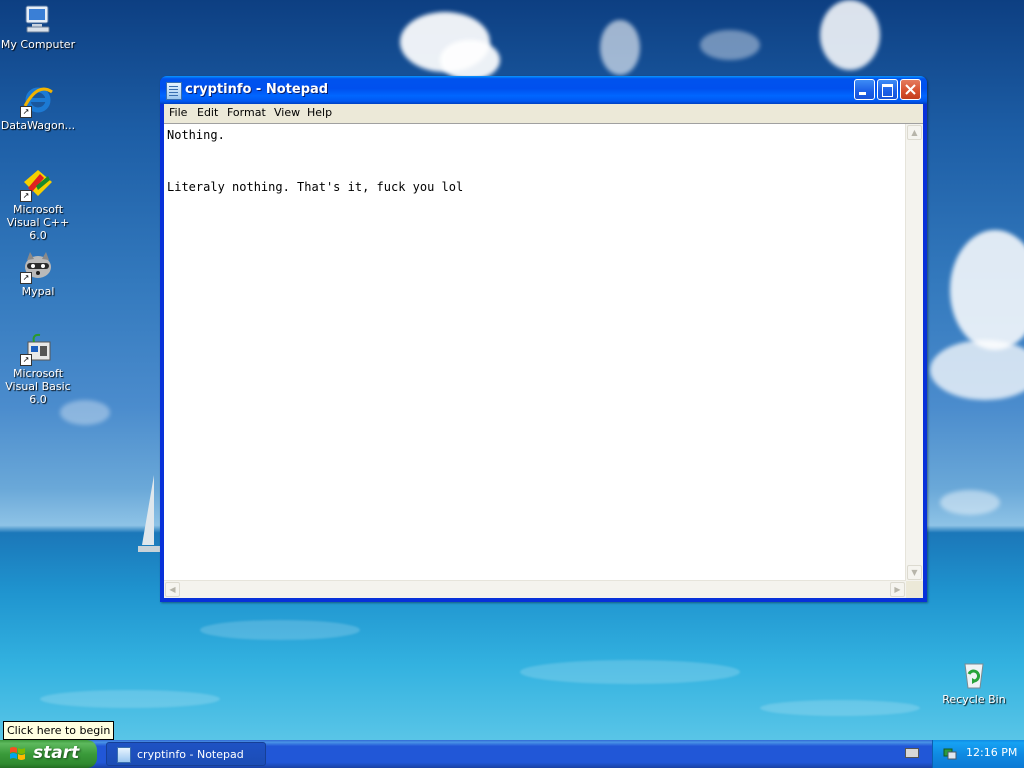 This screenshot has width=1024, height=768. I want to click on size-grip, so click(914, 589).